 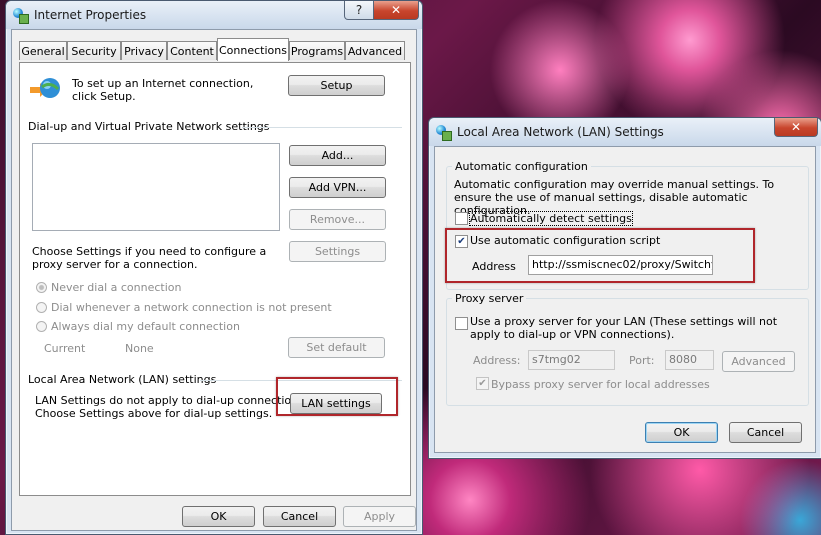 What do you see at coordinates (299, 516) in the screenshot?
I see `cancel-button: Cancel` at bounding box center [299, 516].